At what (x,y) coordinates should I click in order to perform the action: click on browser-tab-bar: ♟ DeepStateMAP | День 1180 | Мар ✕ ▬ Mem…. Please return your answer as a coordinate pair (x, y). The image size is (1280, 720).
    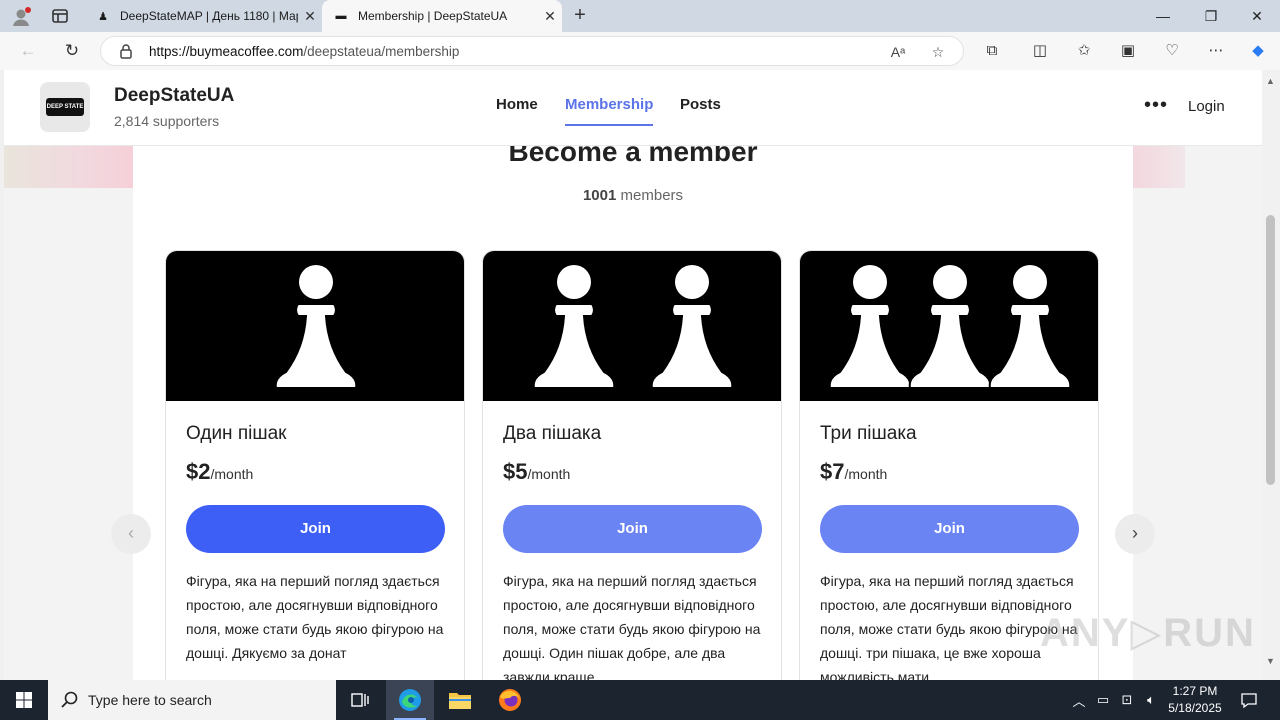
    Looking at the image, I should click on (640, 16).